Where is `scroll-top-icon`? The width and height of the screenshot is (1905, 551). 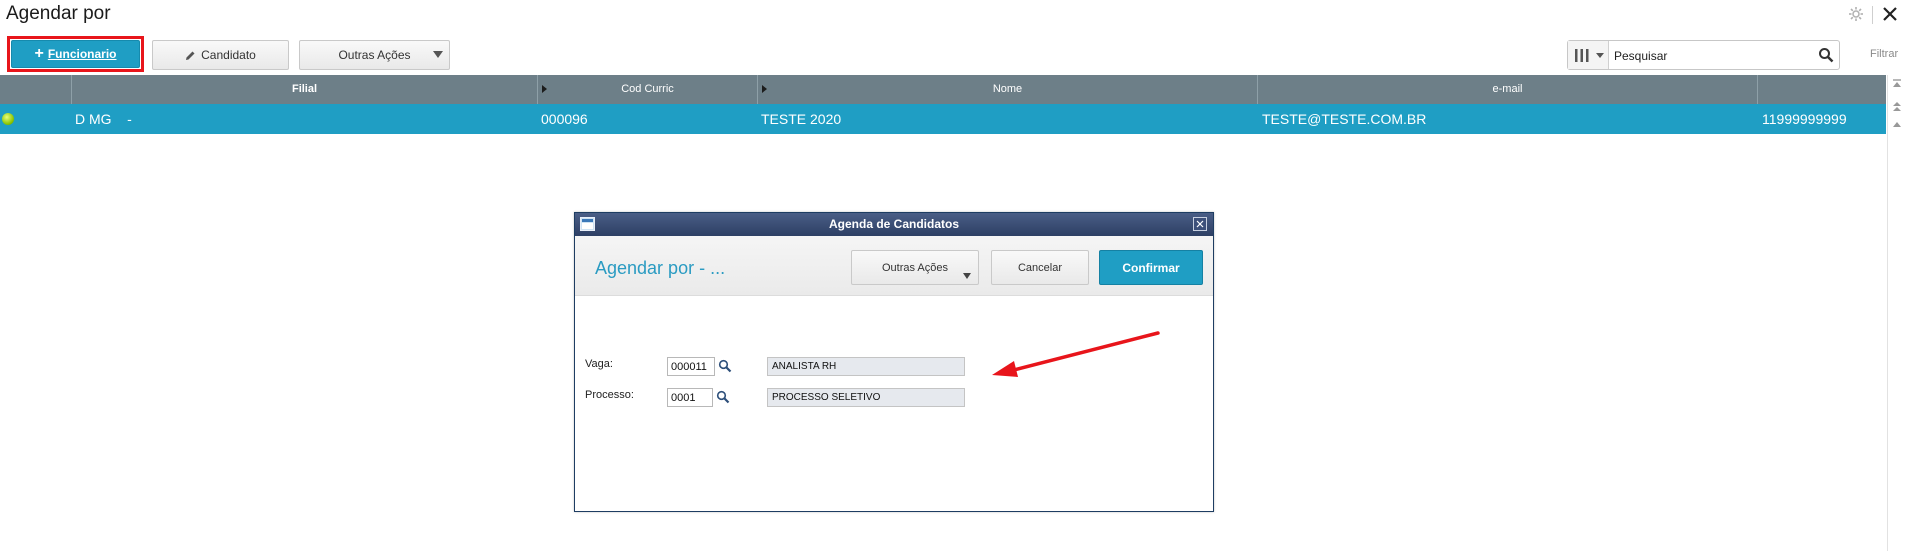
scroll-top-icon is located at coordinates (1897, 85).